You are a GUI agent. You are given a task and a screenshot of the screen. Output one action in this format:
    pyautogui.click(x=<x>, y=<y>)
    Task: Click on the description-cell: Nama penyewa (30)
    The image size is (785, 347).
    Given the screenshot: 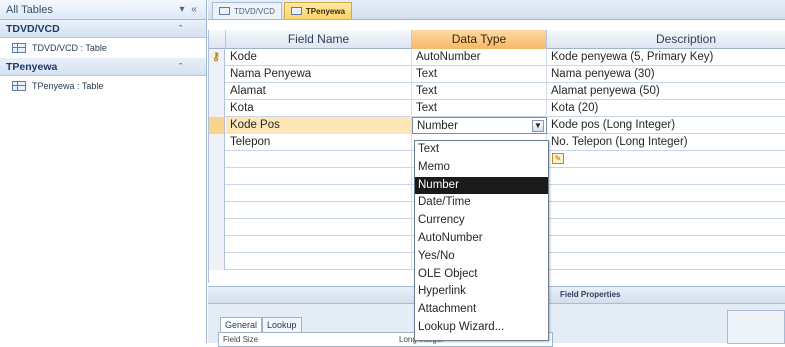 What is the action you would take?
    pyautogui.click(x=666, y=74)
    